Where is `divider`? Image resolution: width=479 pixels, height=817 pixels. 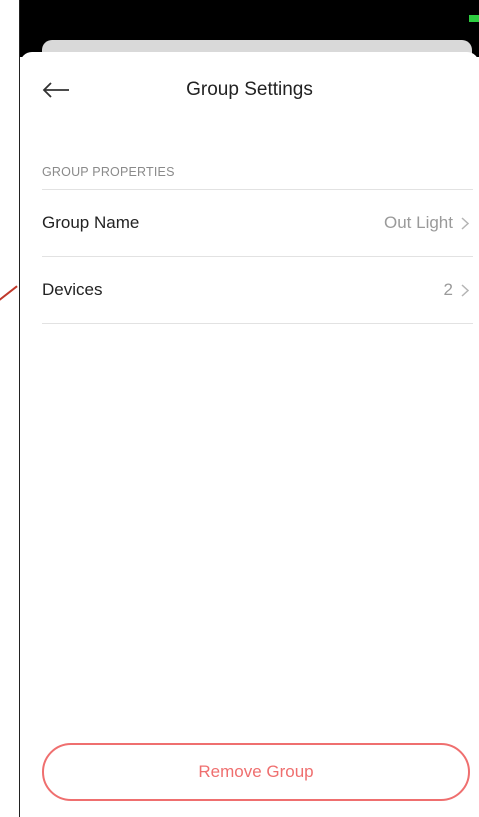
divider is located at coordinates (257, 323).